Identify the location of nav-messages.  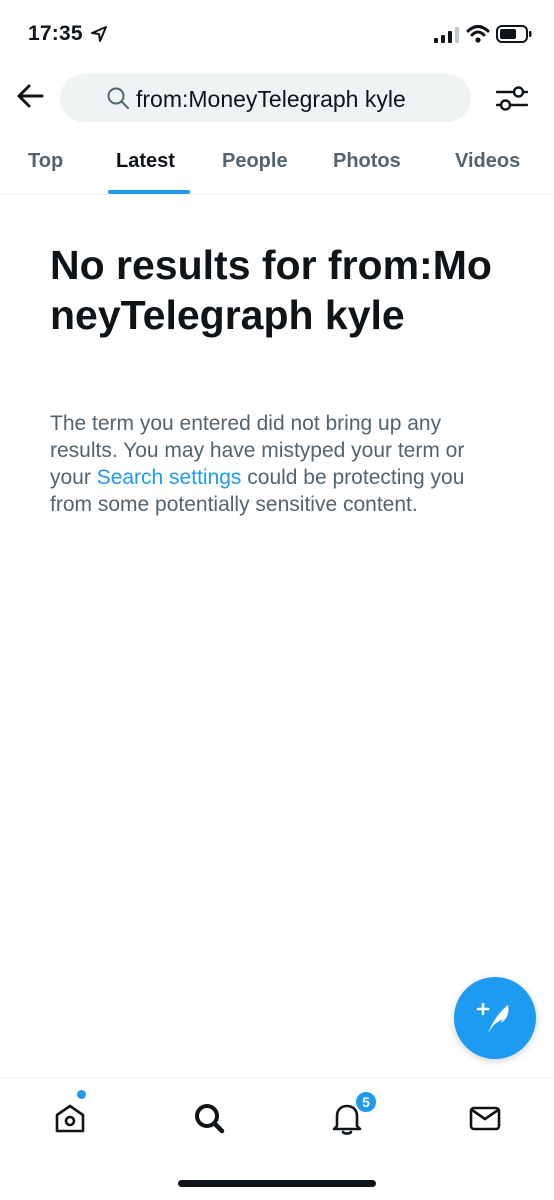
(485, 1118).